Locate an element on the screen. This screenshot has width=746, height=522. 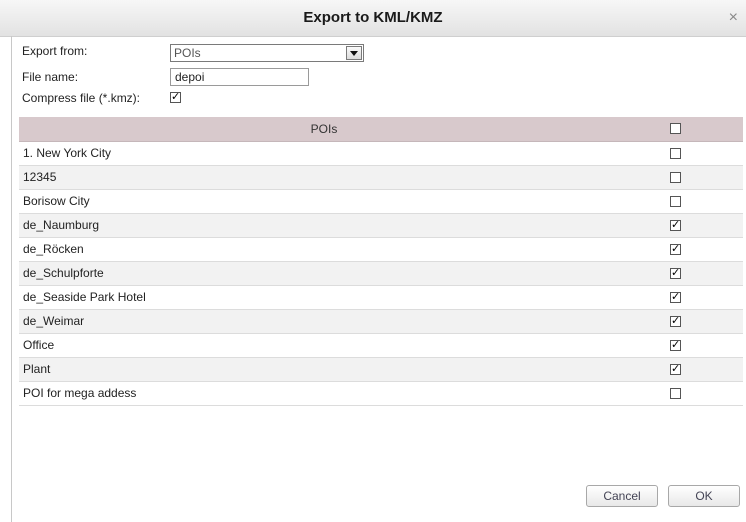
poi-name: de_Röcken is located at coordinates (53, 249).